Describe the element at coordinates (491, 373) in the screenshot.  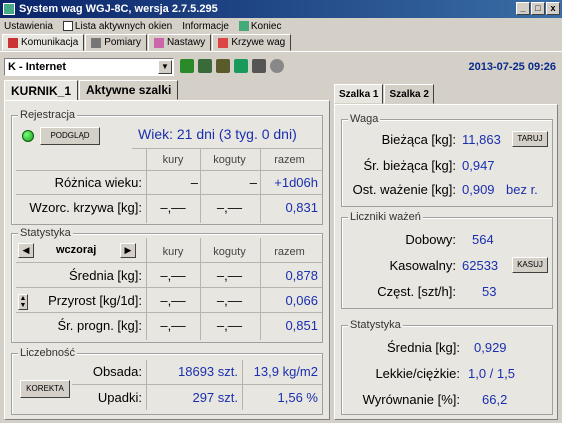
I see `stat-light-heavy: 1,0 / 1,5` at that location.